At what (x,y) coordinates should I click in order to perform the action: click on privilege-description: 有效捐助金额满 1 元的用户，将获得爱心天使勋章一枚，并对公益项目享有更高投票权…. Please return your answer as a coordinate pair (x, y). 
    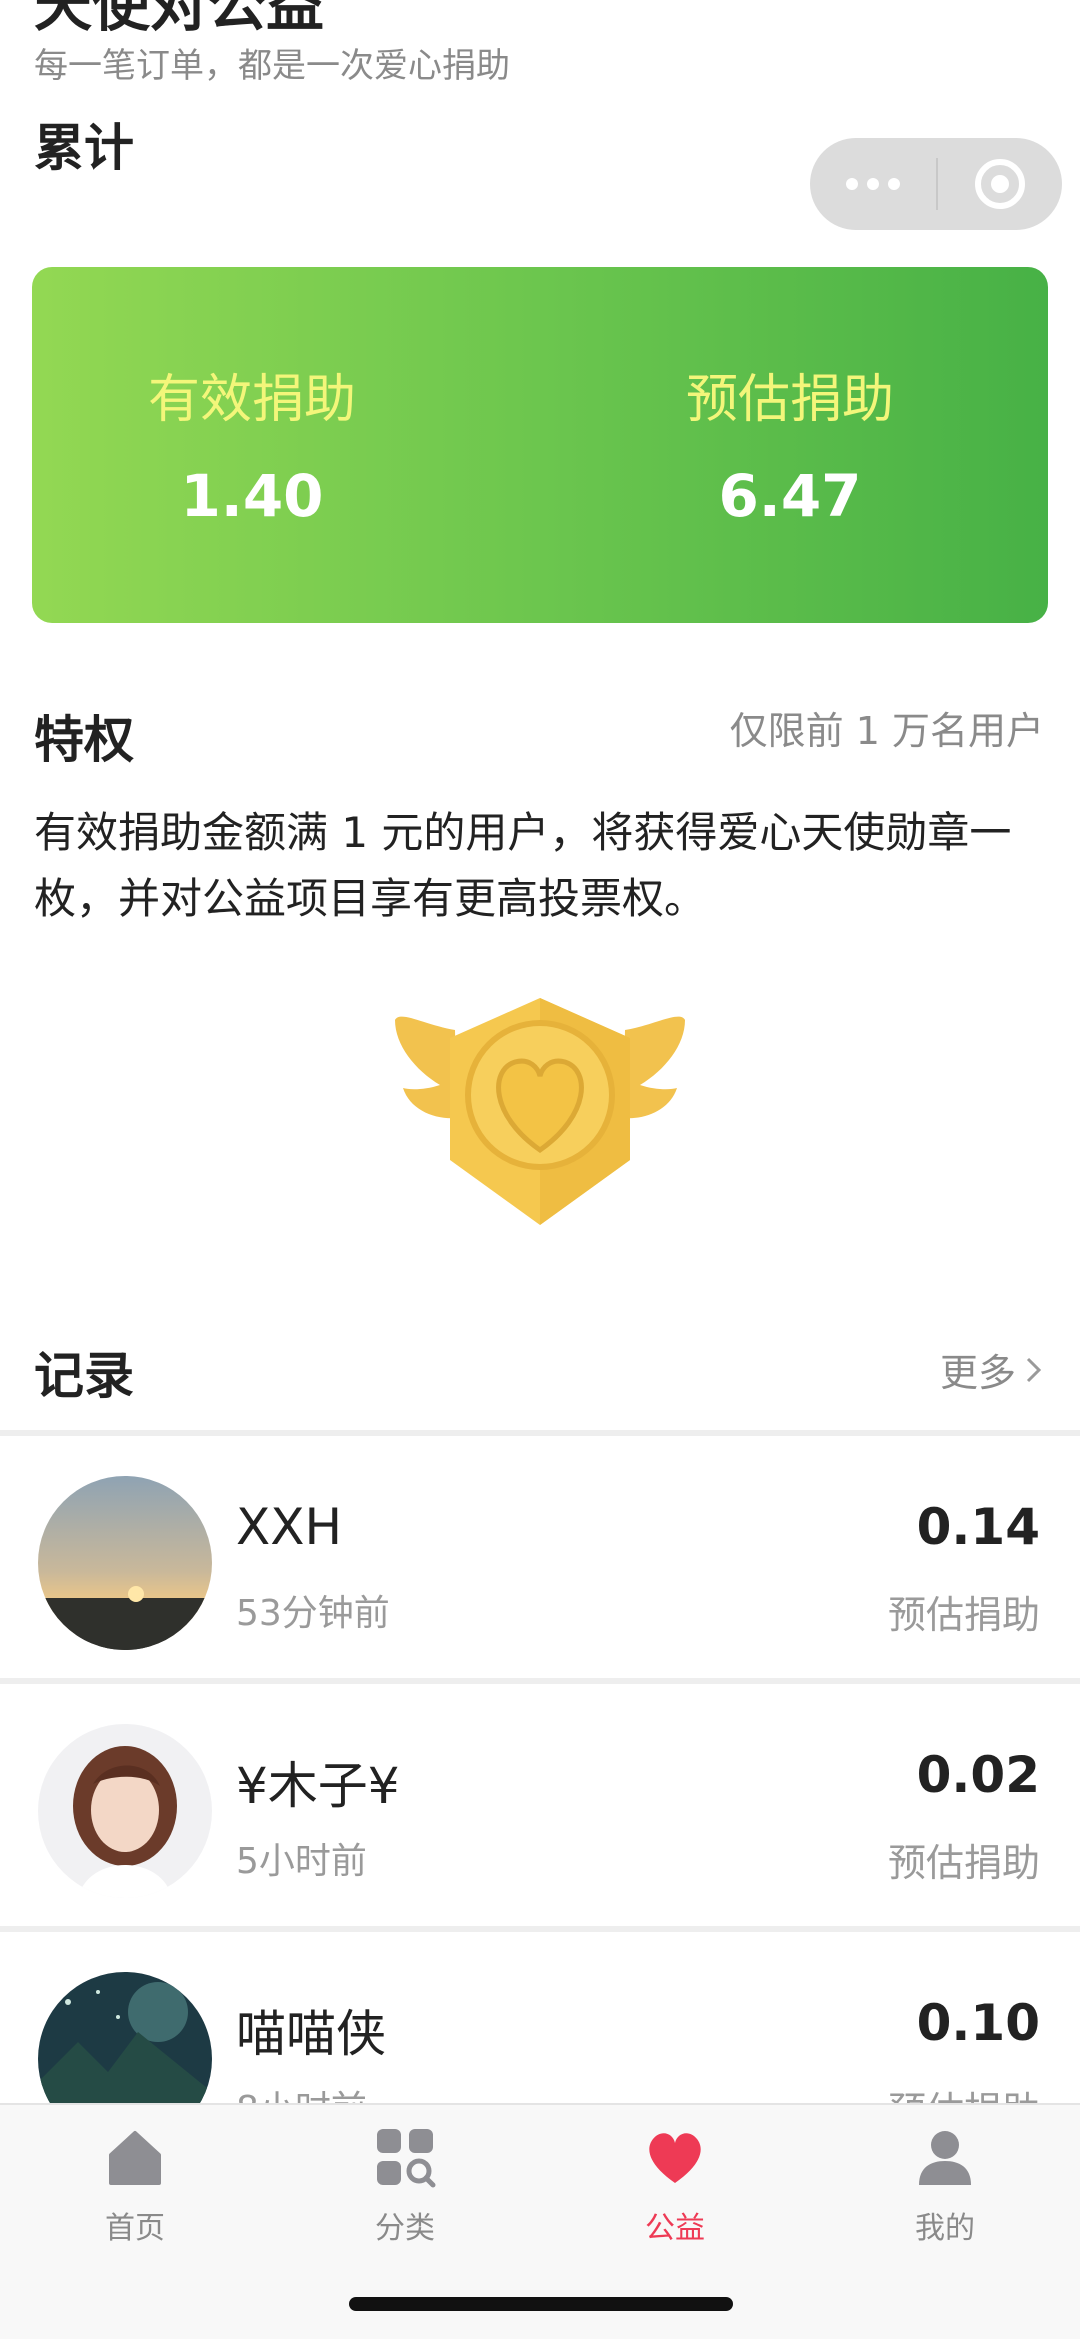
    Looking at the image, I should click on (523, 865).